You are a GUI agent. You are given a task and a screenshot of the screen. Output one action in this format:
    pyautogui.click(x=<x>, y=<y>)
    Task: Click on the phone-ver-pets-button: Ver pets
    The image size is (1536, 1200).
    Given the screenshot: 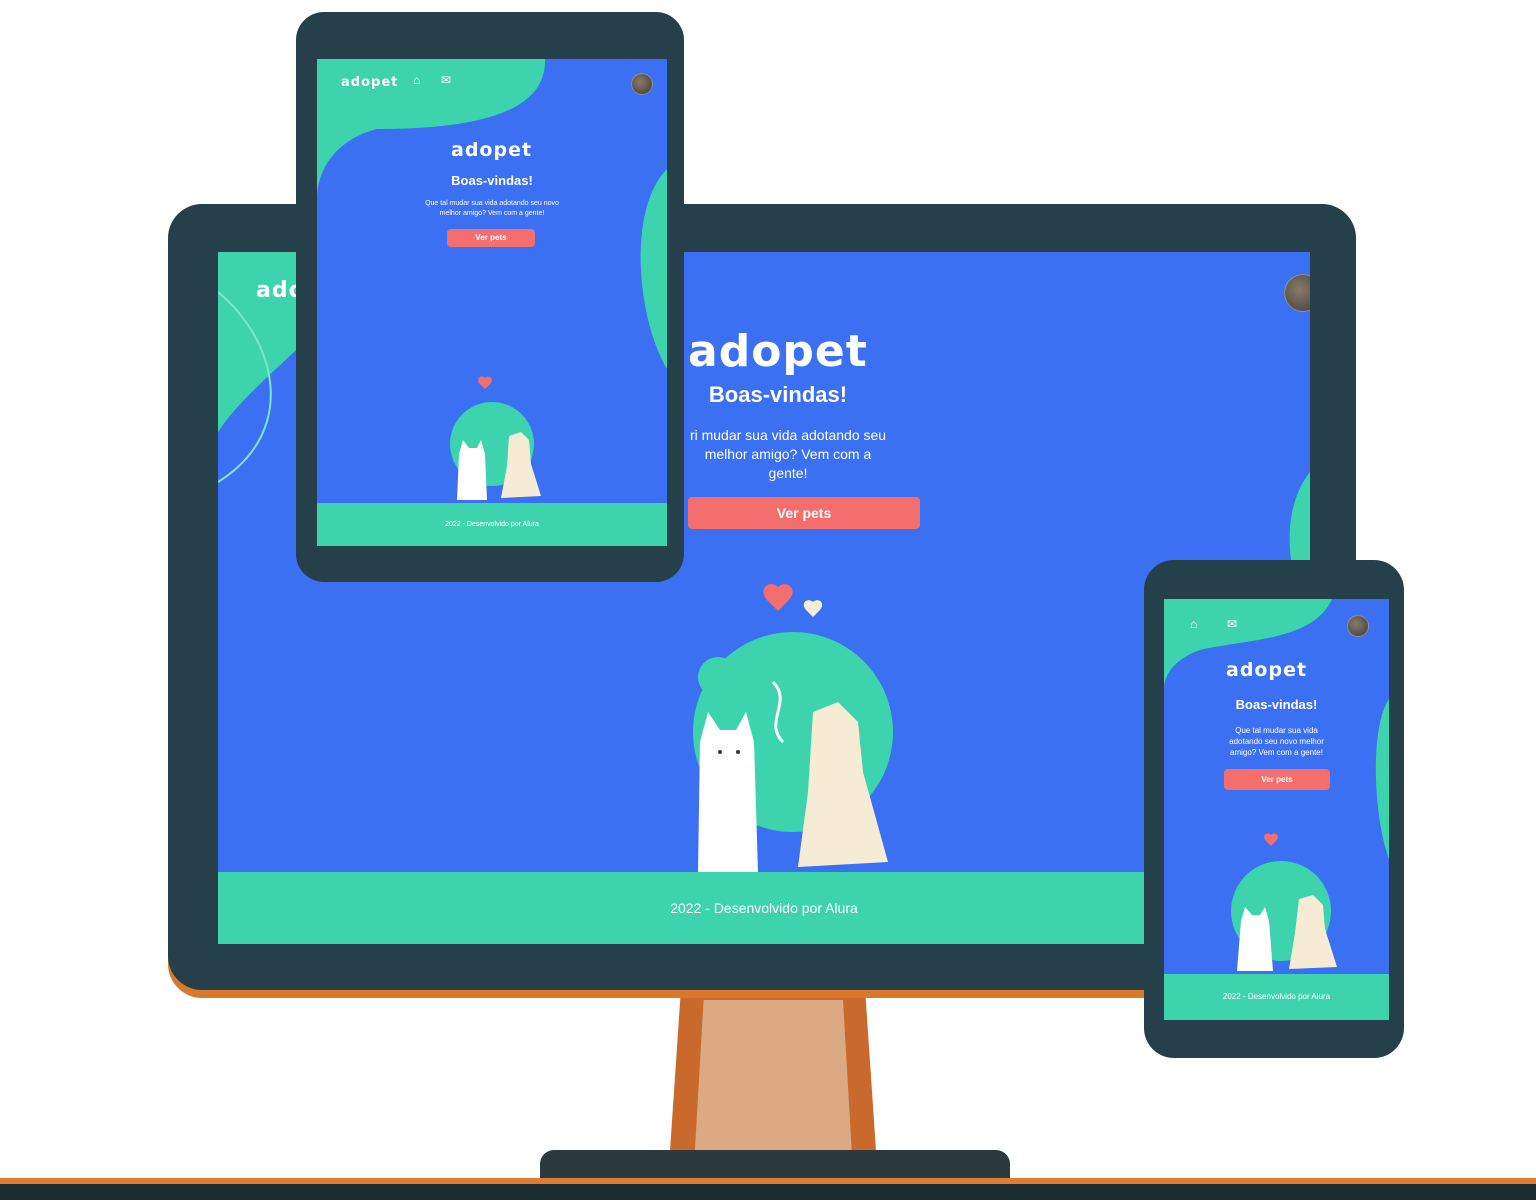 What is the action you would take?
    pyautogui.click(x=1277, y=779)
    